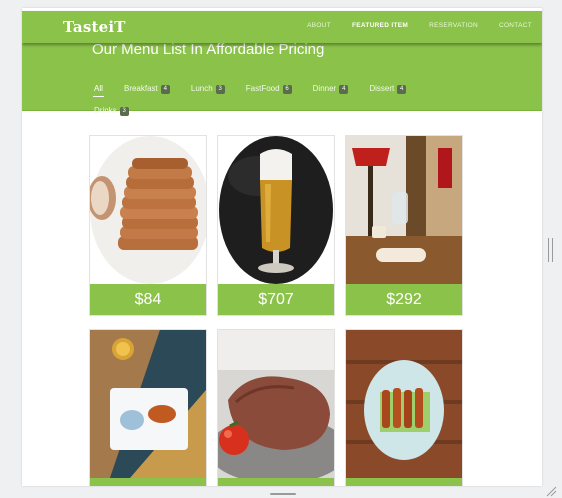 The image size is (562, 498). I want to click on restaurant-table-image, so click(404, 210).